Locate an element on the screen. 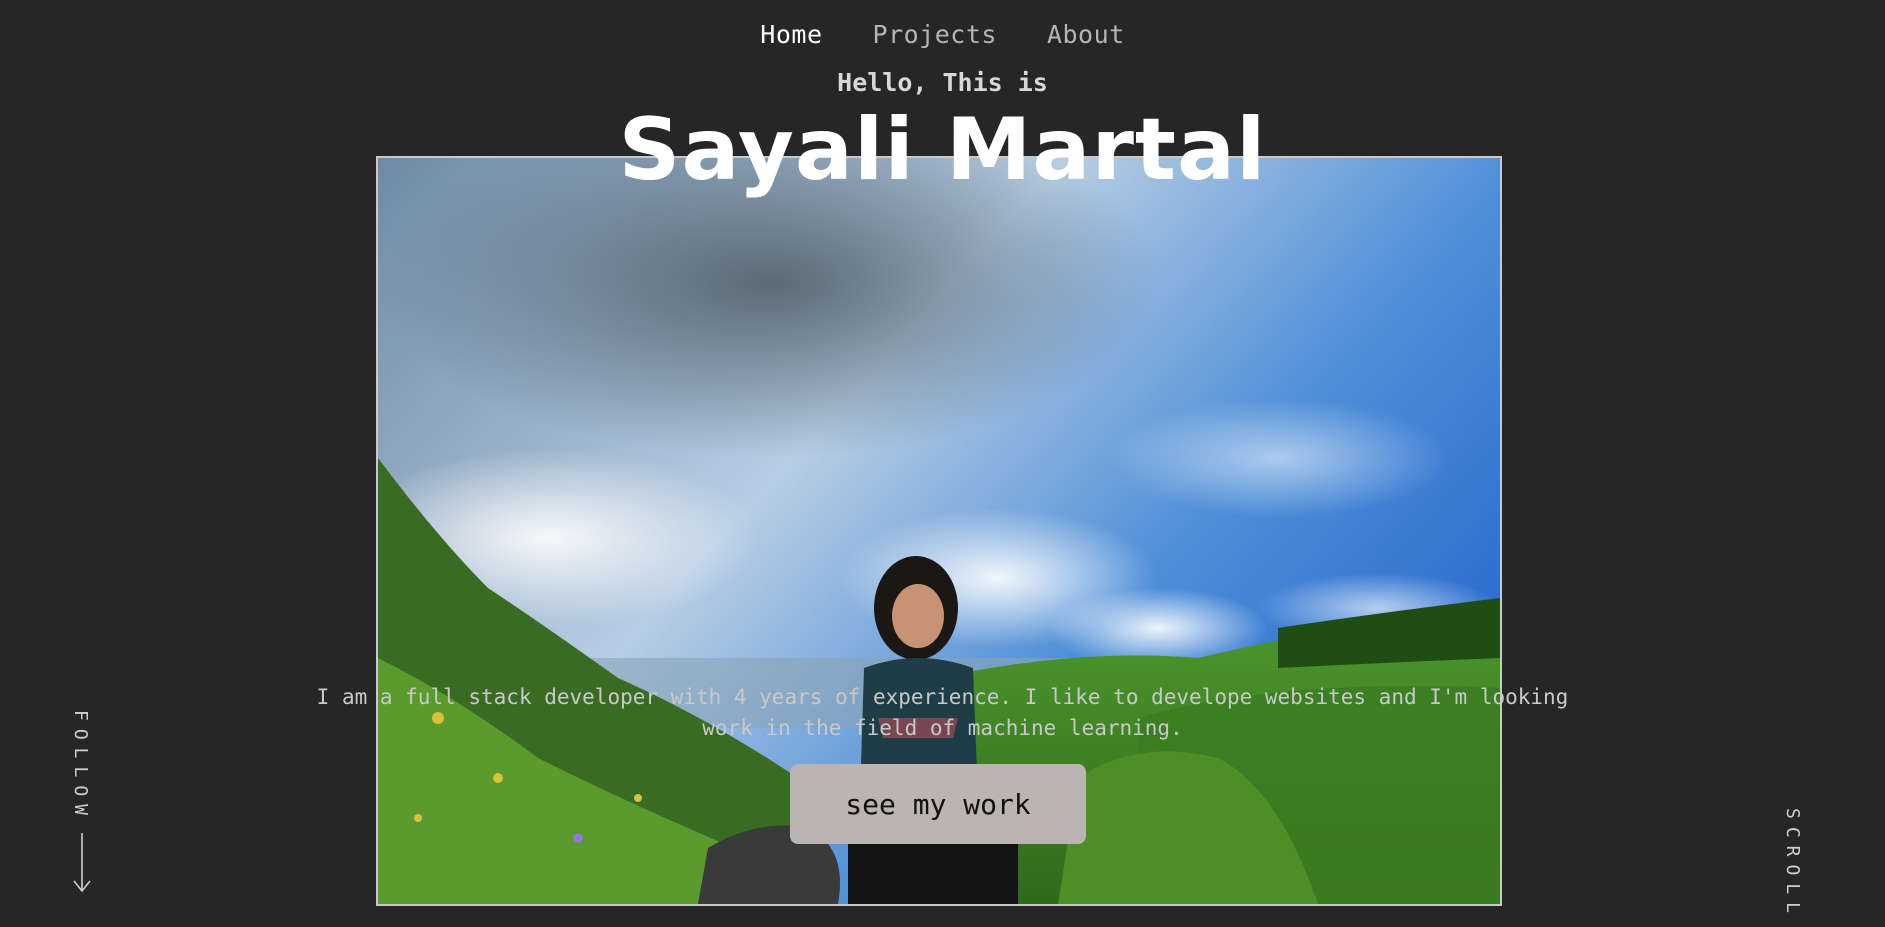  scroll-label: SCROLL is located at coordinates (1792, 865).